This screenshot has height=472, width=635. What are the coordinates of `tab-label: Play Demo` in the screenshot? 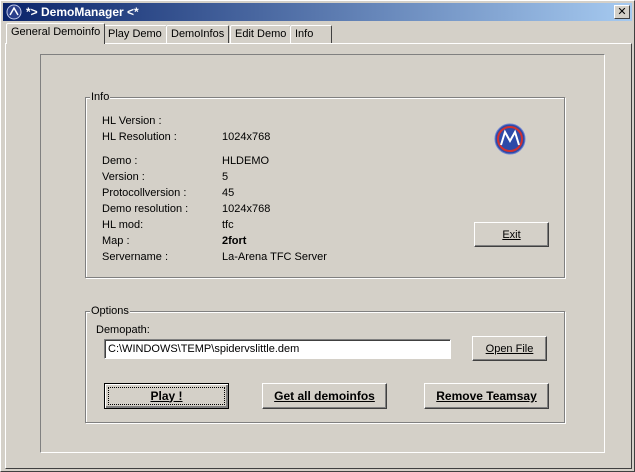 It's located at (135, 34).